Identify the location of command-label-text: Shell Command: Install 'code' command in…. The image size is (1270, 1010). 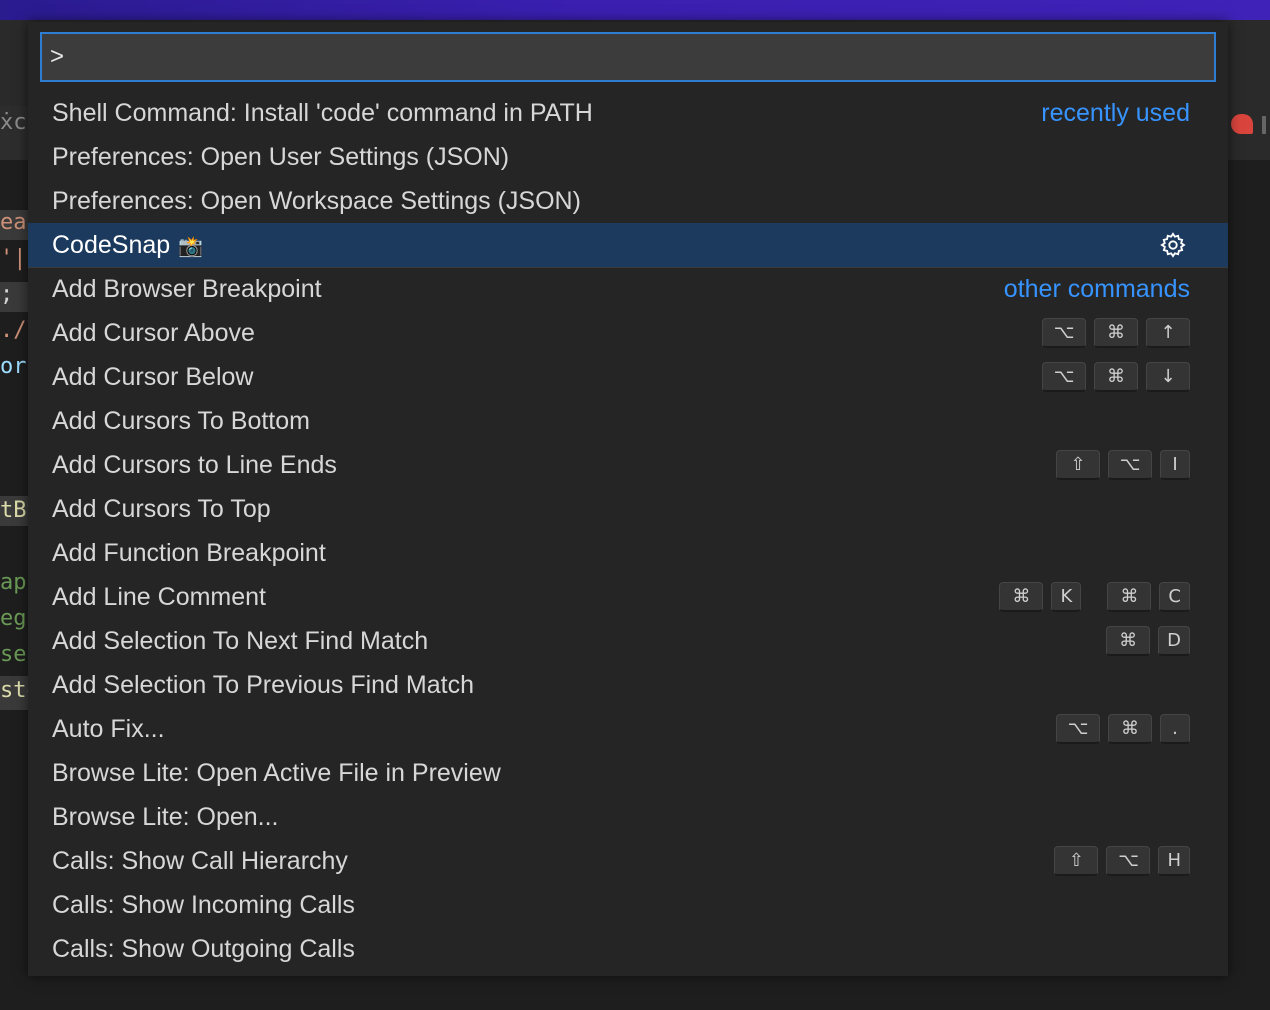
(322, 112).